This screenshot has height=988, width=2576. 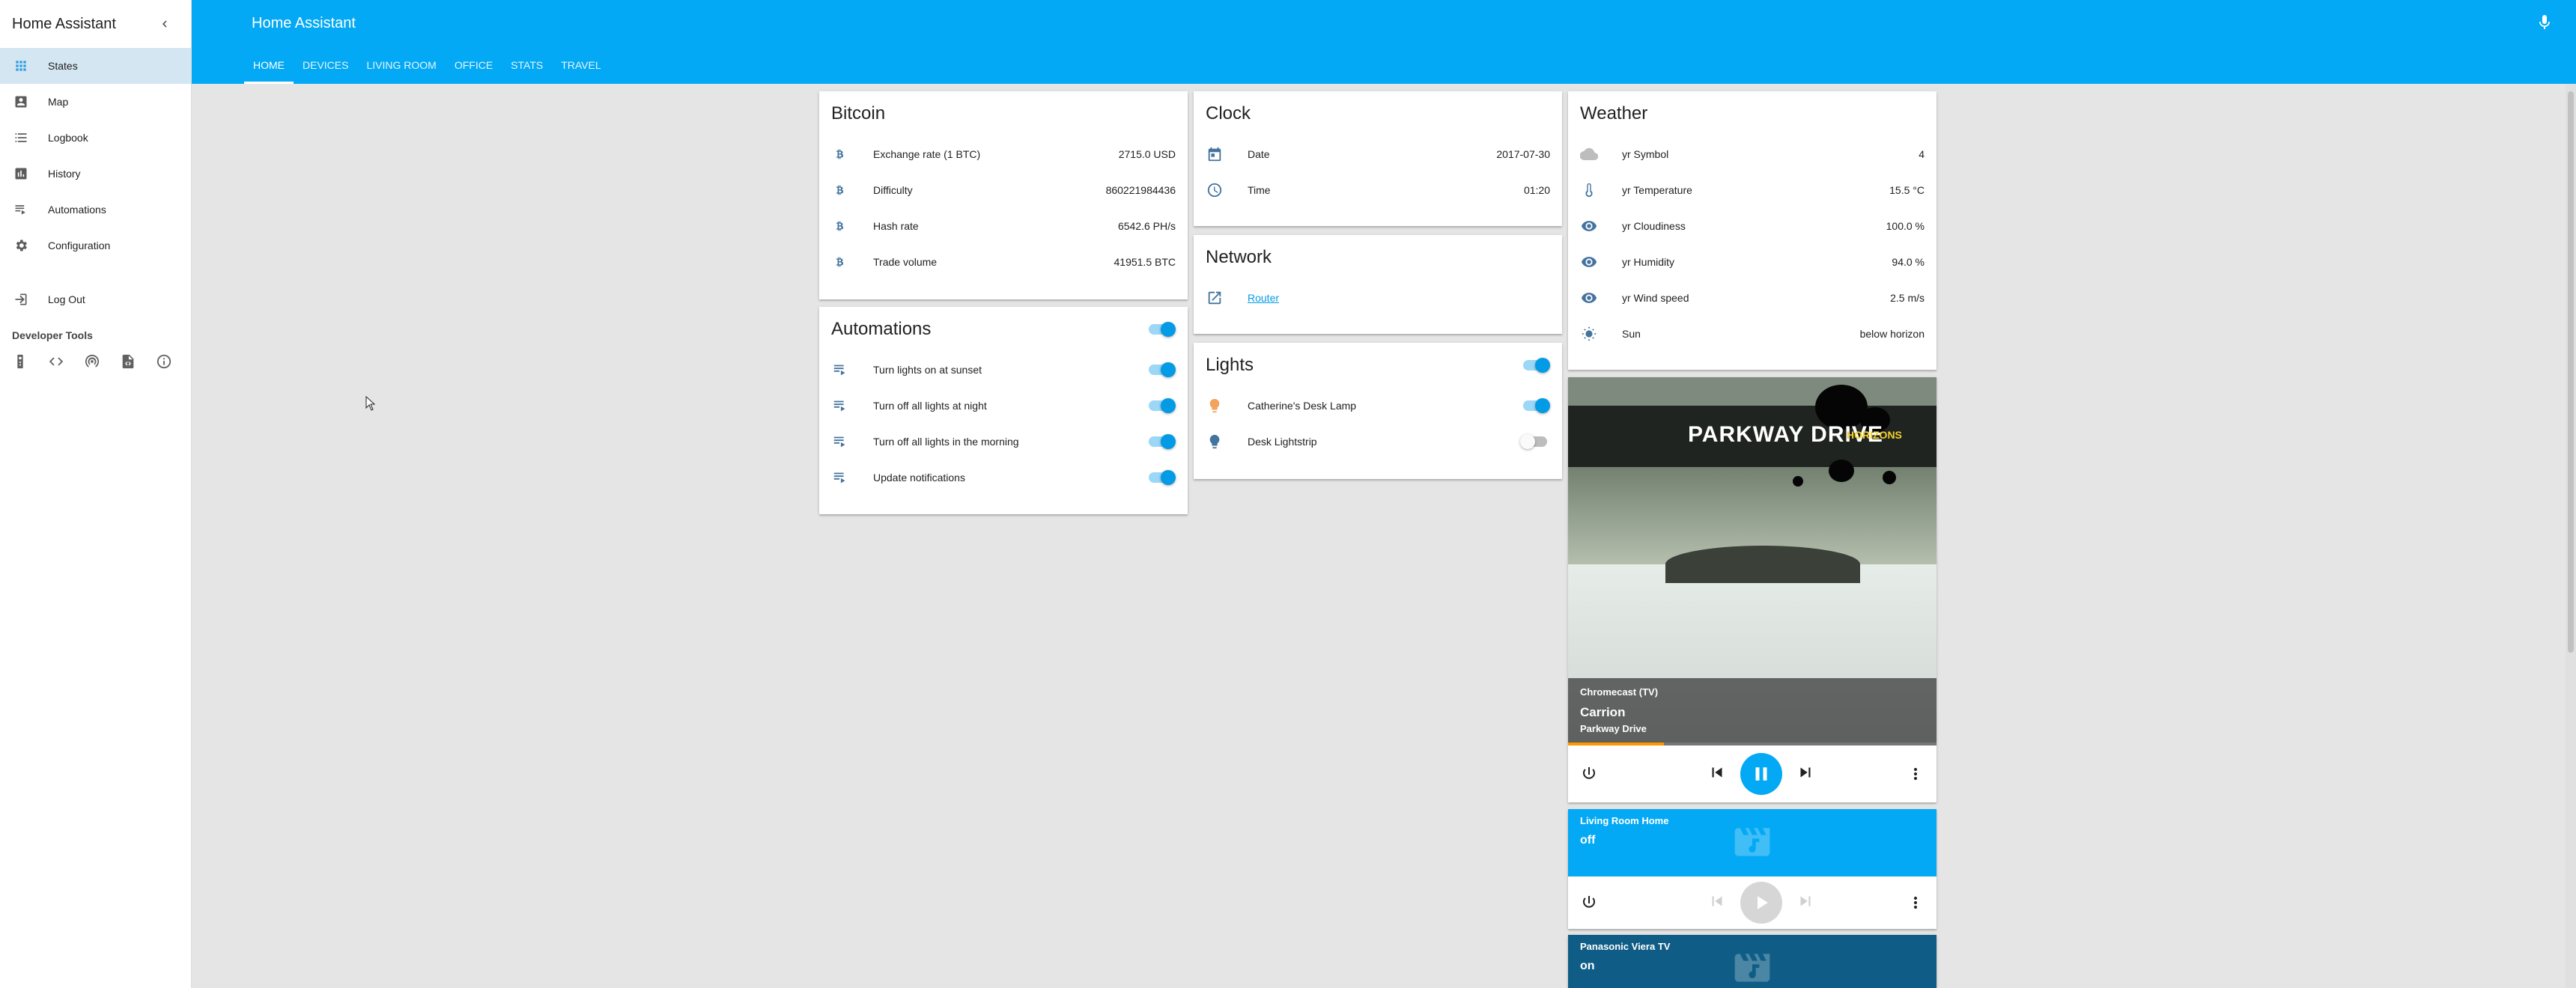 What do you see at coordinates (1399, 298) in the screenshot?
I see `router-link: Router` at bounding box center [1399, 298].